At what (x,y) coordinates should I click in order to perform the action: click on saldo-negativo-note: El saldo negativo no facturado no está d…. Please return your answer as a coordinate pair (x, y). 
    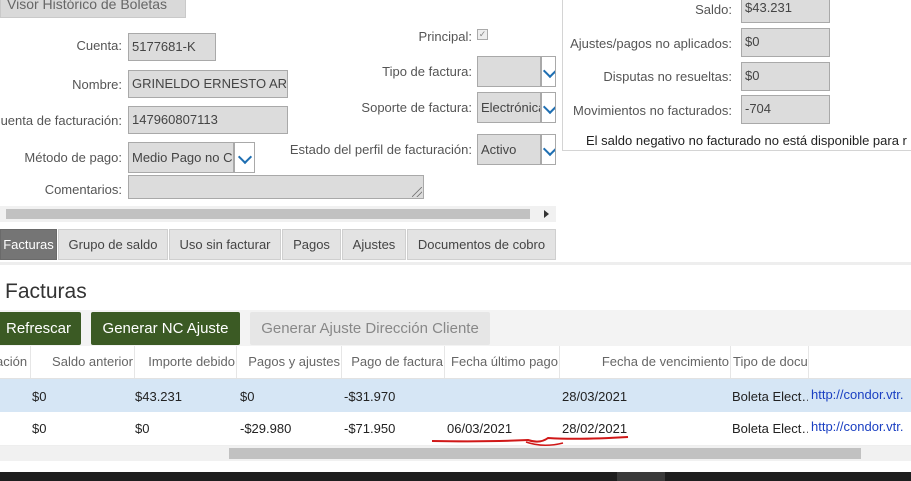
    Looking at the image, I should click on (746, 140).